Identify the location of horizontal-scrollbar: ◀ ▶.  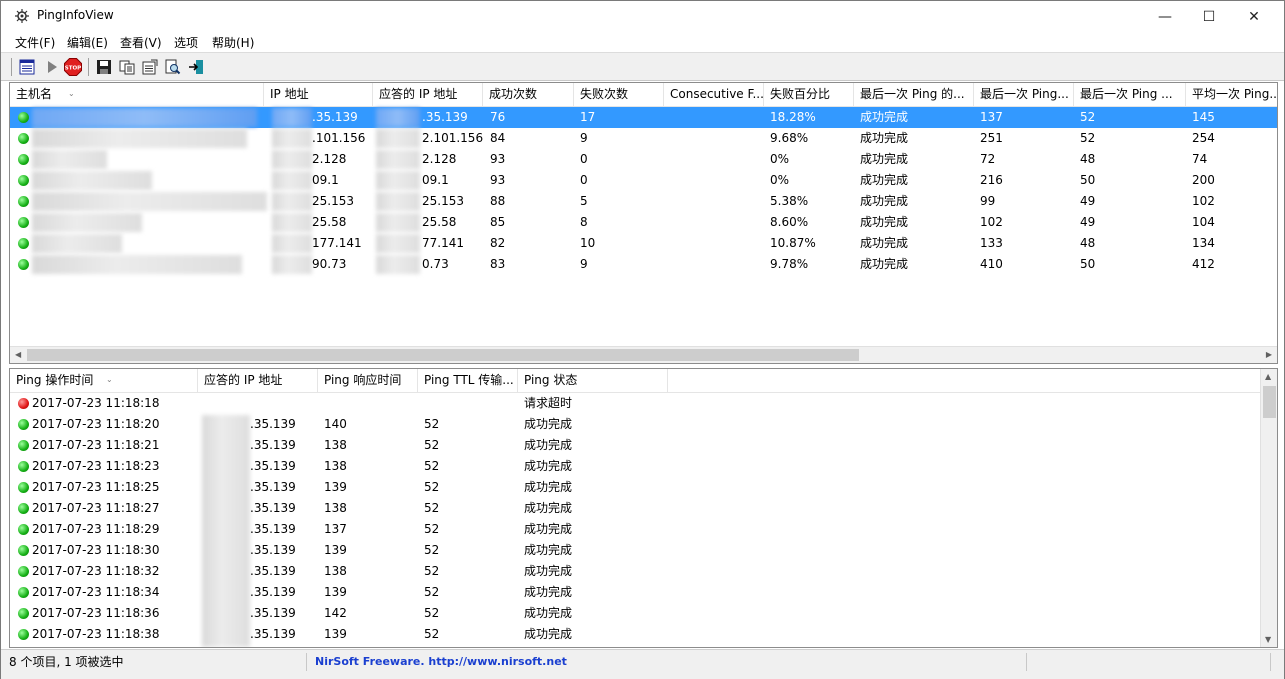
(643, 354).